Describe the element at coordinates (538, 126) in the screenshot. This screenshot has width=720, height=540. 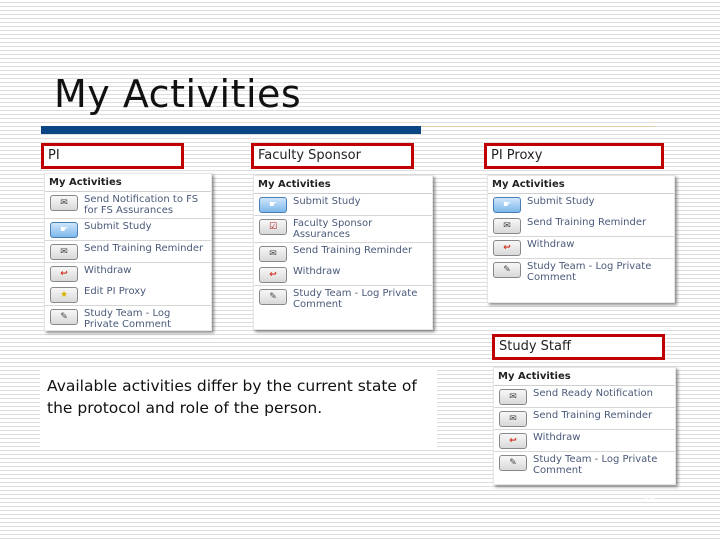
I see `title-rule-line` at that location.